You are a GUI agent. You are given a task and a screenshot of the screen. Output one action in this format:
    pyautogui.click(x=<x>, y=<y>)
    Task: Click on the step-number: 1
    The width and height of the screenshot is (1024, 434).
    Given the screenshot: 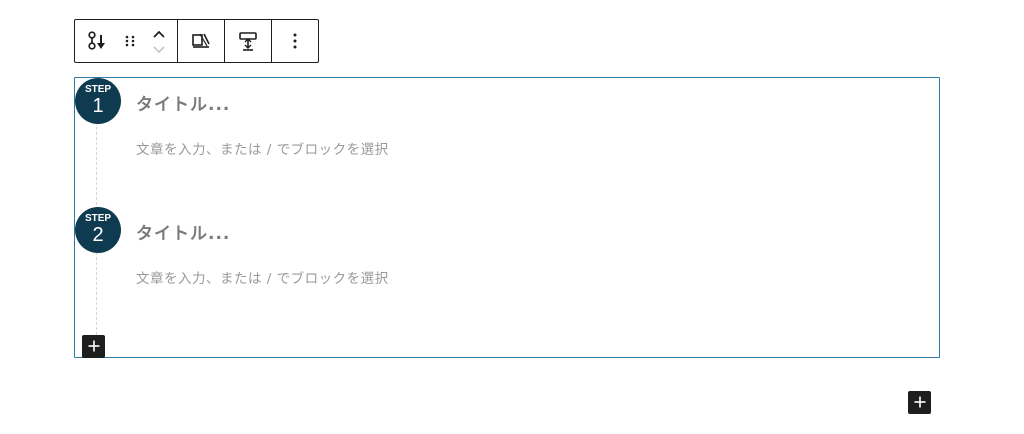 What is the action you would take?
    pyautogui.click(x=98, y=106)
    